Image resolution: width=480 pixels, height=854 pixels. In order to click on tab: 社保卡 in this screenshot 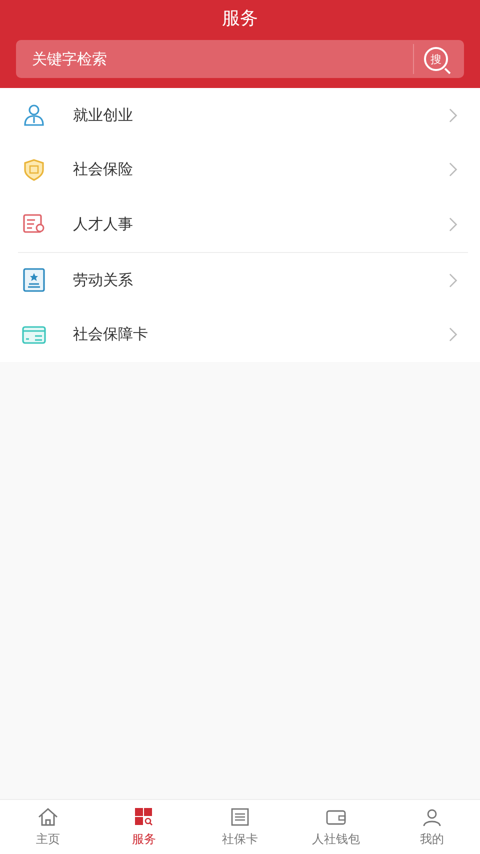, I will do `click(240, 827)`.